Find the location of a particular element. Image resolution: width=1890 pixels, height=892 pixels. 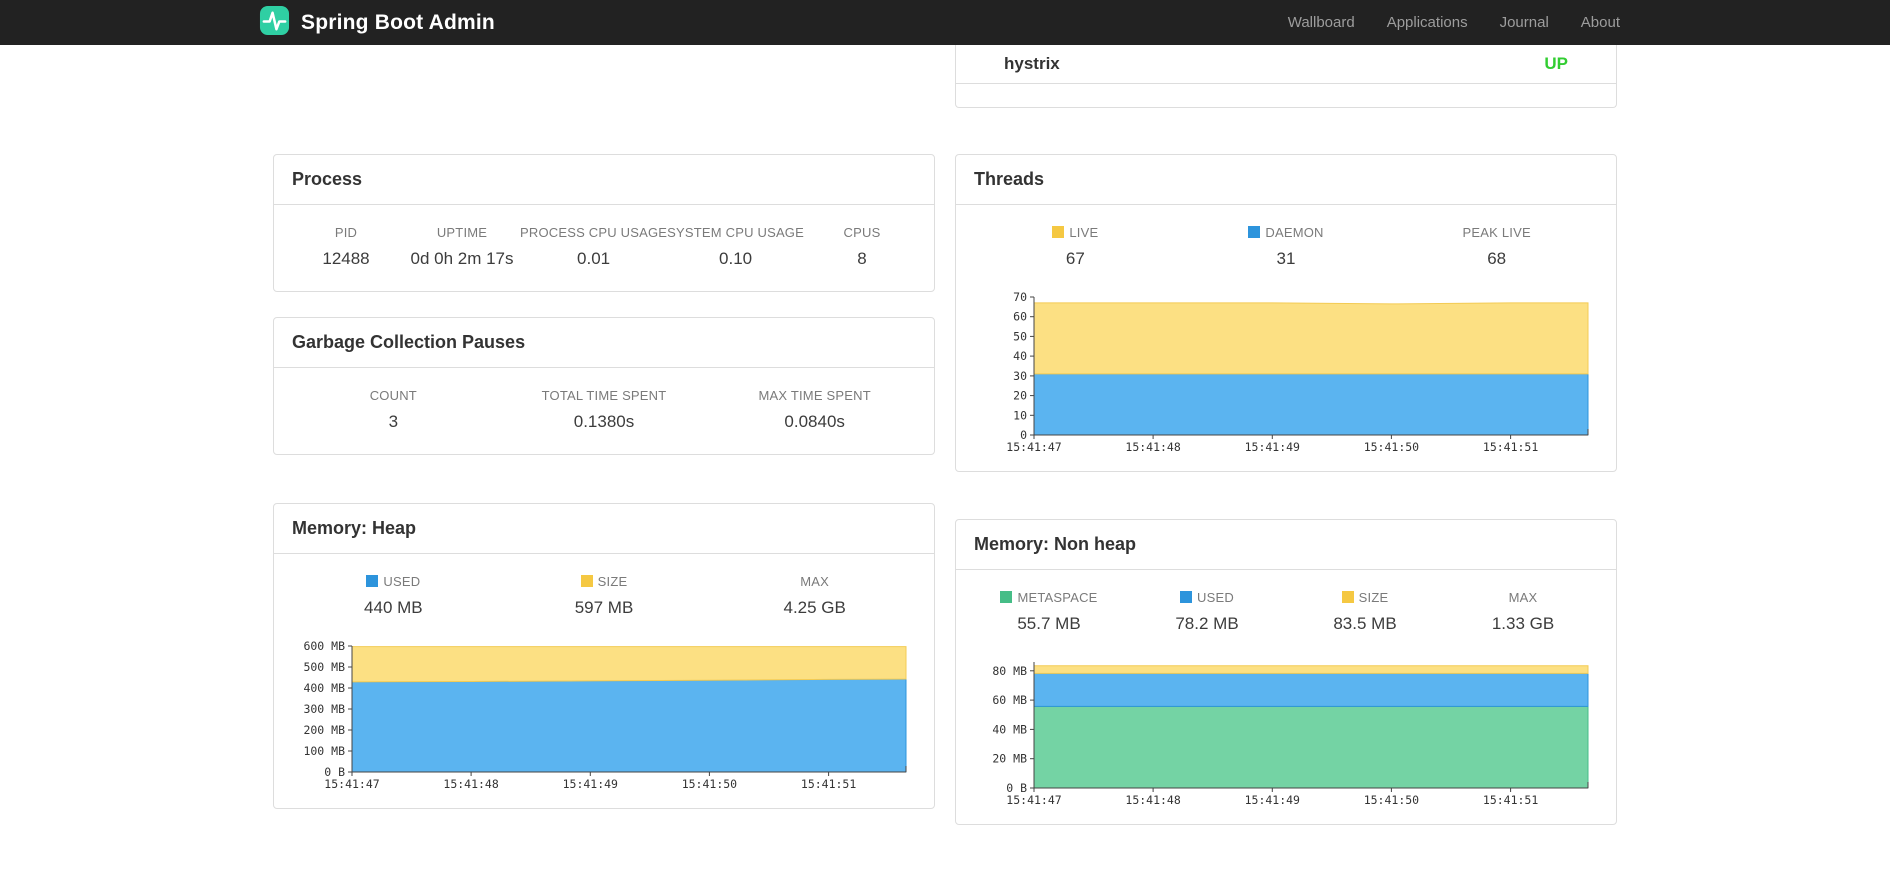

stat-label: PID is located at coordinates (346, 232).